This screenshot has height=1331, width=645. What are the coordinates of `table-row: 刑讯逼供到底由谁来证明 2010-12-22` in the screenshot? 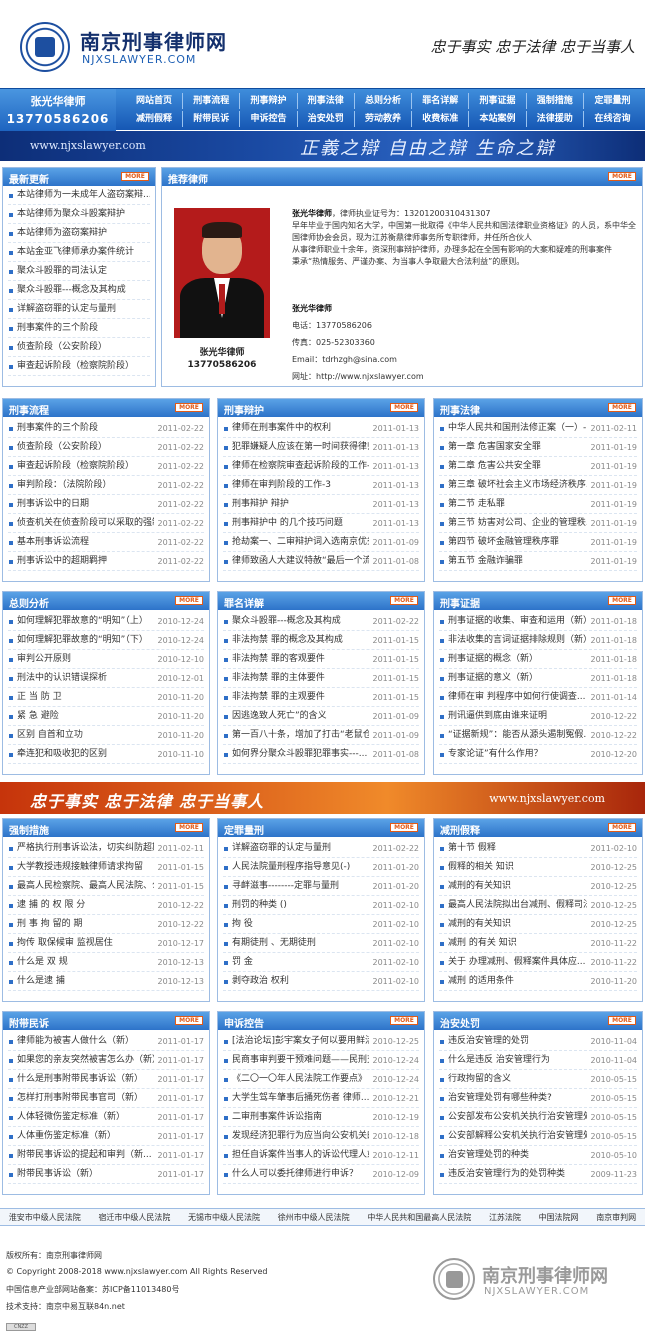 It's located at (538, 716).